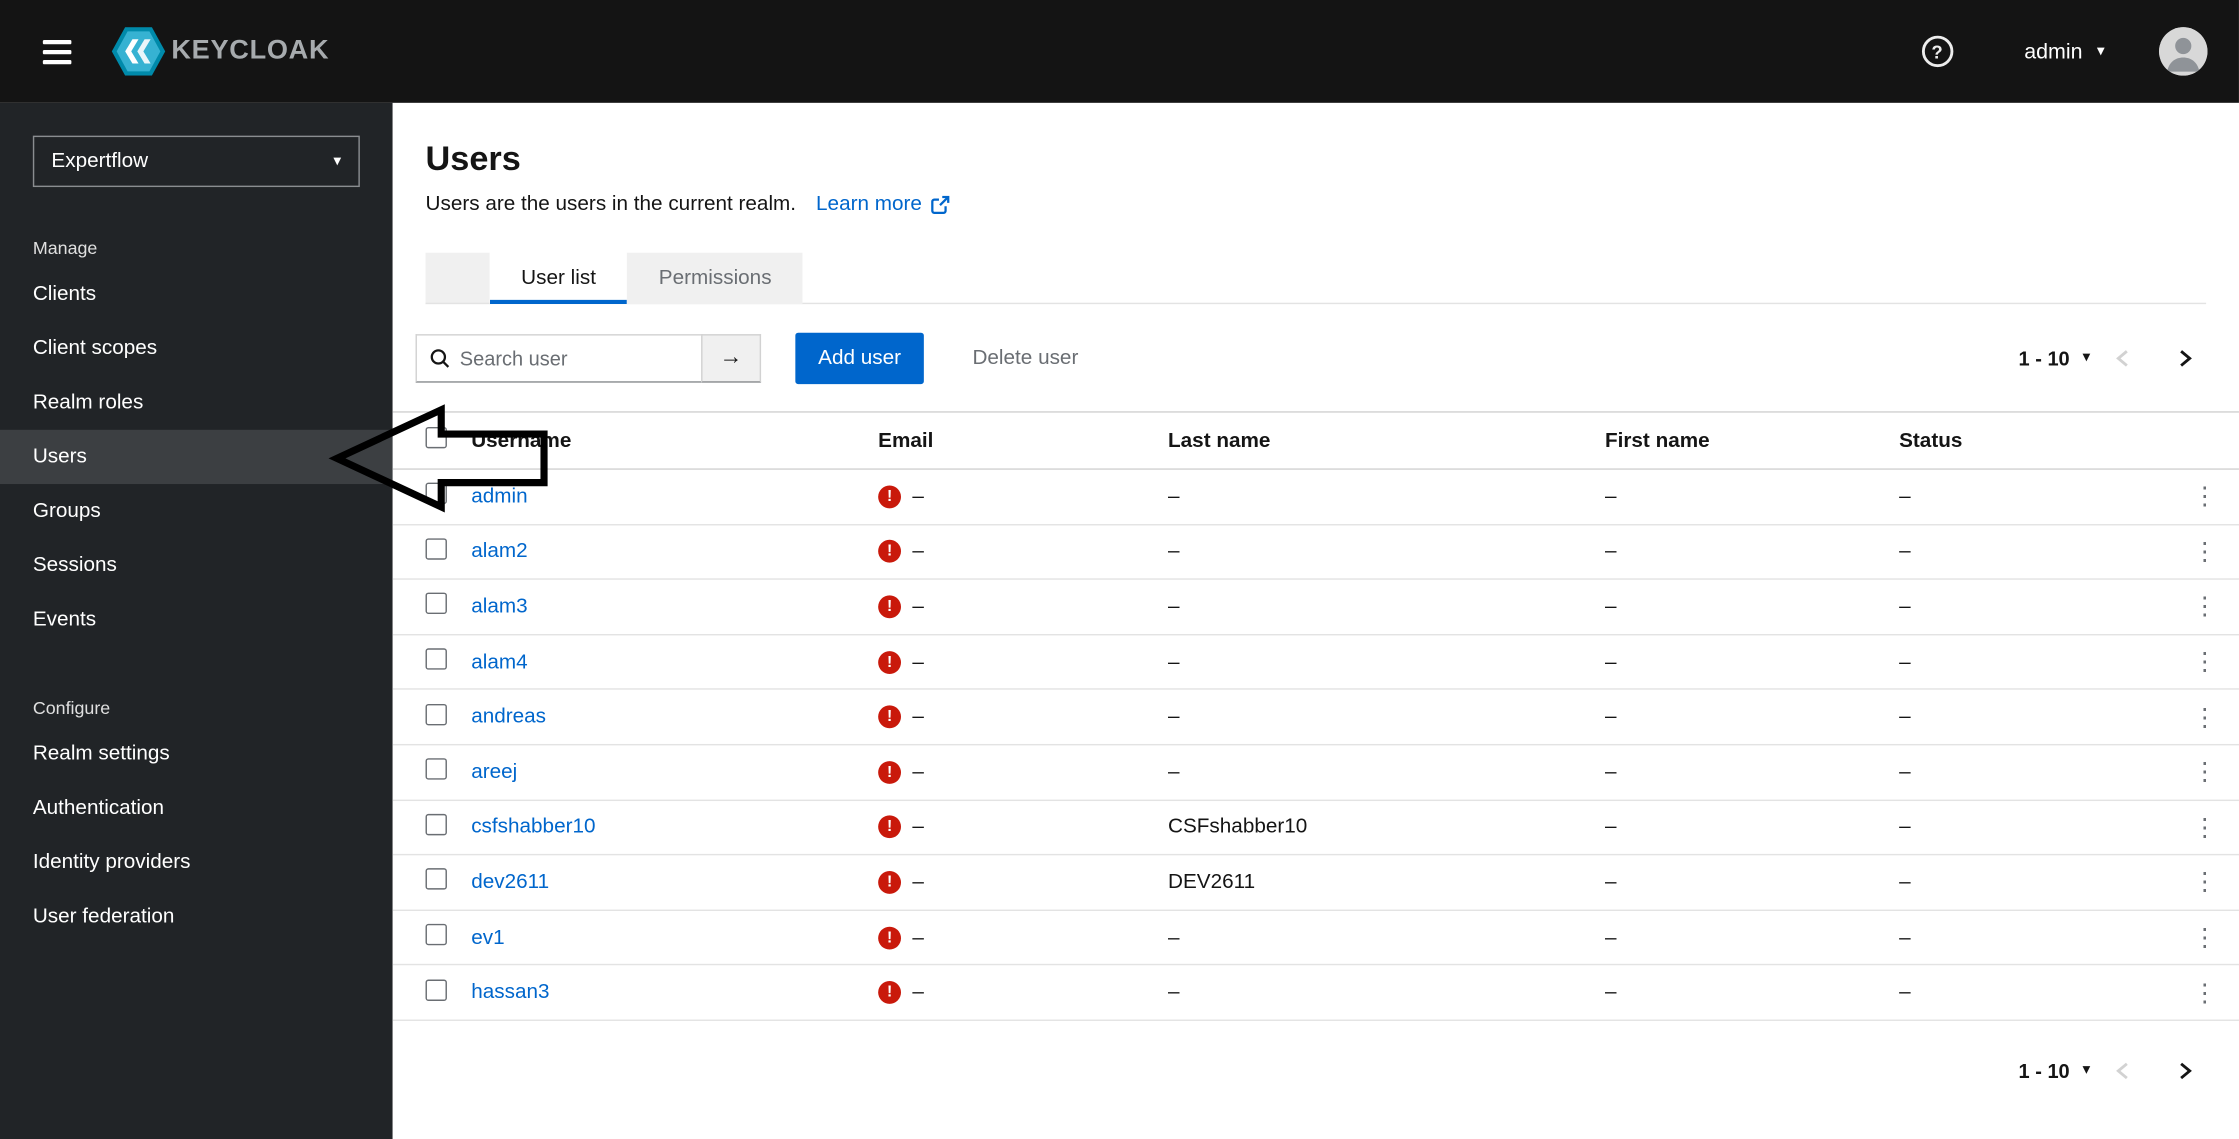  What do you see at coordinates (508, 717) in the screenshot?
I see `username-link: andreas` at bounding box center [508, 717].